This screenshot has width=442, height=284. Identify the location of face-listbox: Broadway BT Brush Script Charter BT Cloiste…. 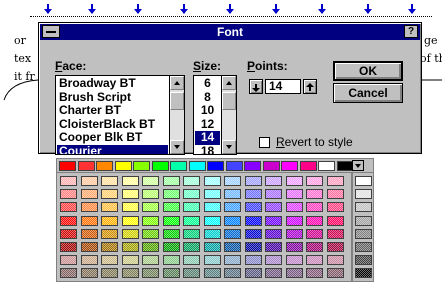
(120, 115).